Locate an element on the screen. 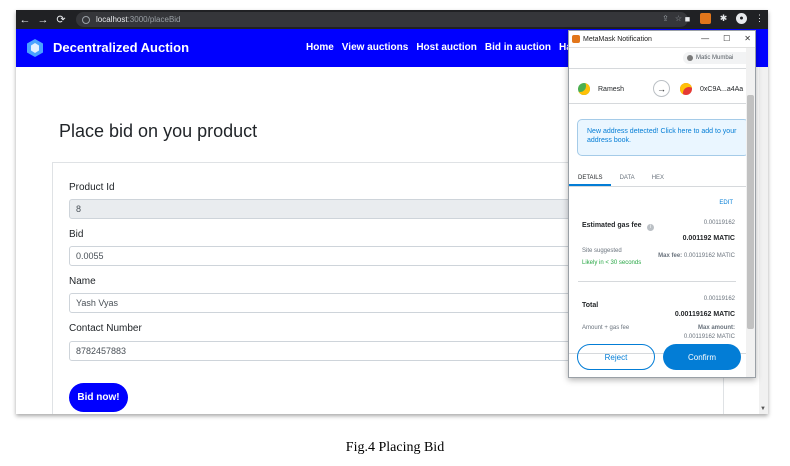  forward-icon: → is located at coordinates (43, 19).